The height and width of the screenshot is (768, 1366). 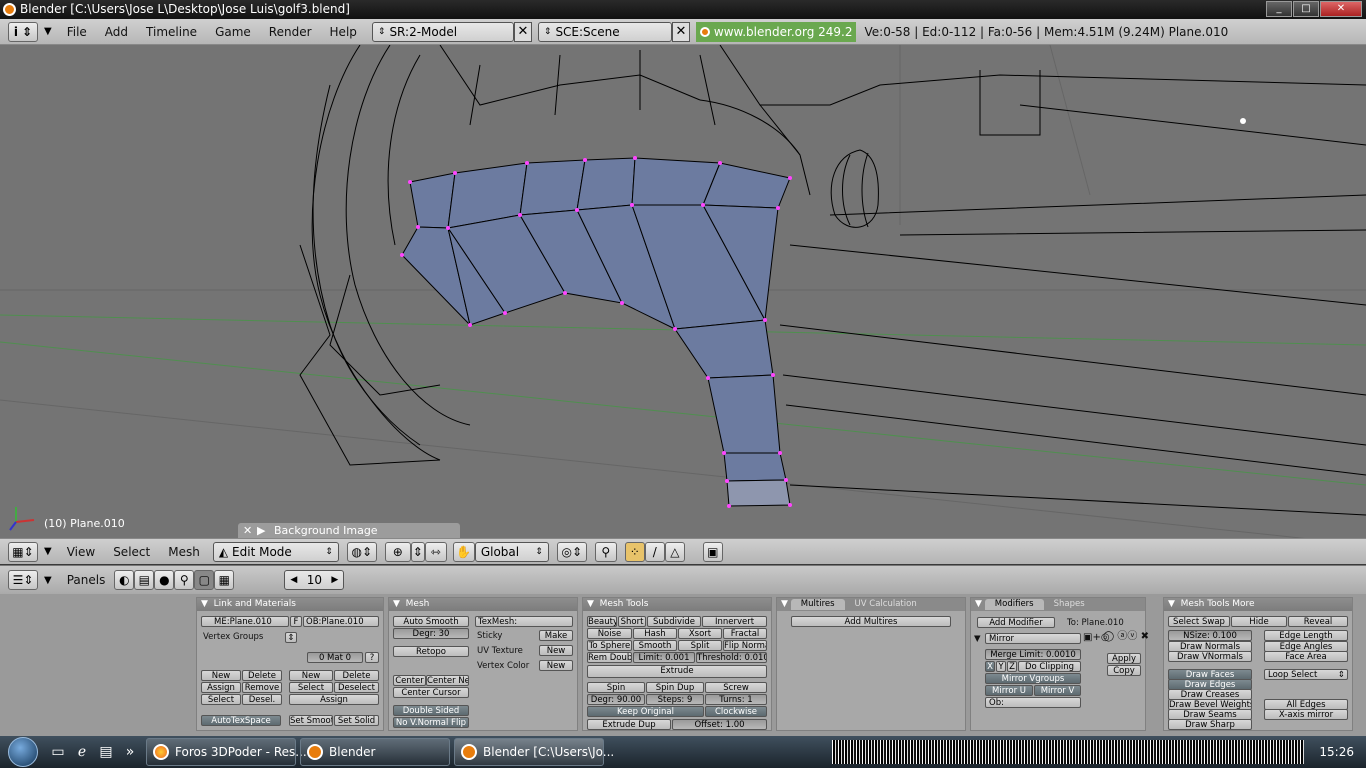 What do you see at coordinates (1069, 604) in the screenshot?
I see `tab-shapes: Shapes` at bounding box center [1069, 604].